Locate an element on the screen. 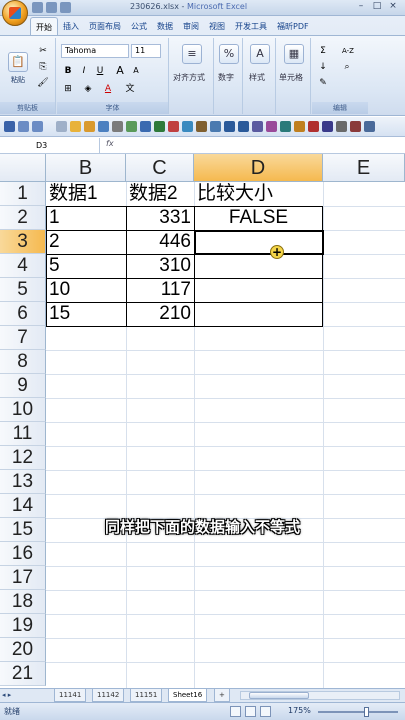  row-header: 19 is located at coordinates (23, 626).